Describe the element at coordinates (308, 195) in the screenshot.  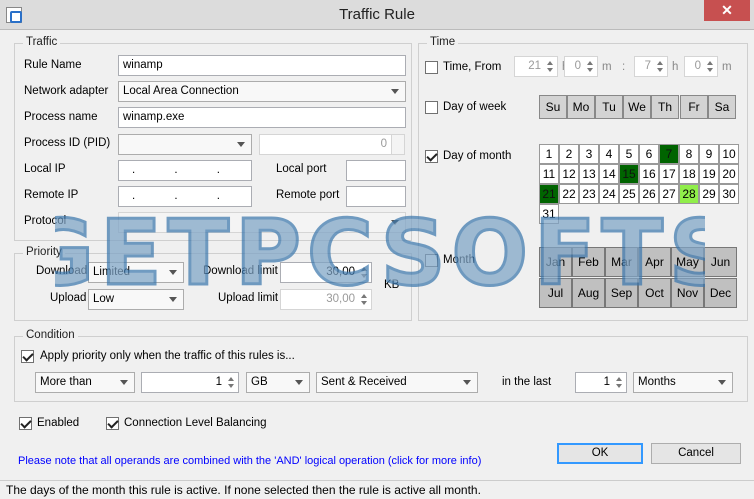
I see `remote-port-label: Remote port` at that location.